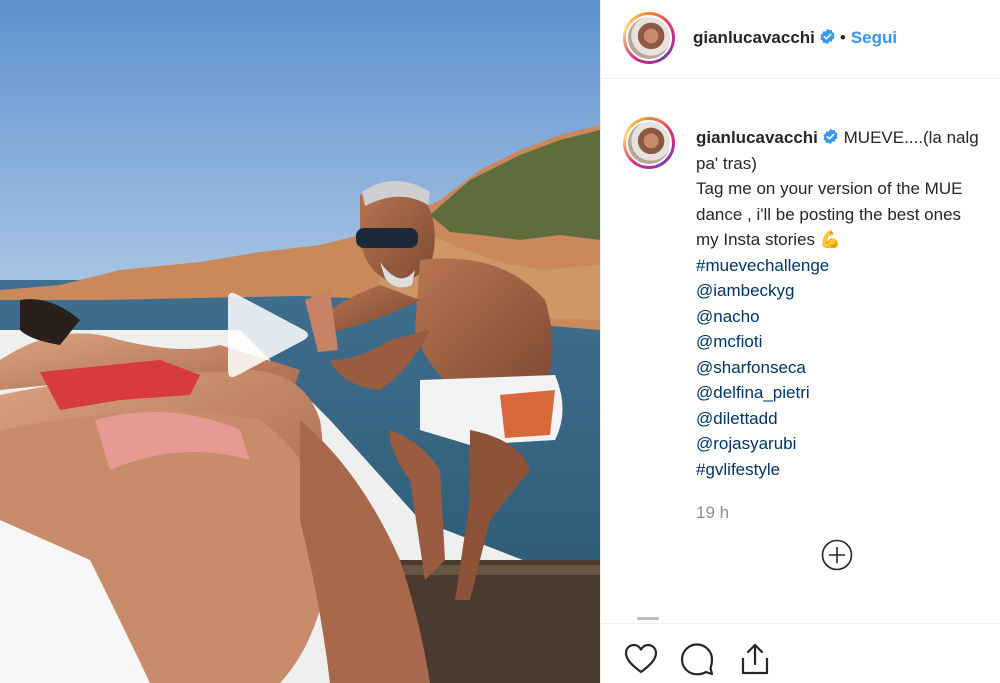 The width and height of the screenshot is (1000, 683). I want to click on header-username: gianlucavacchi, so click(754, 37).